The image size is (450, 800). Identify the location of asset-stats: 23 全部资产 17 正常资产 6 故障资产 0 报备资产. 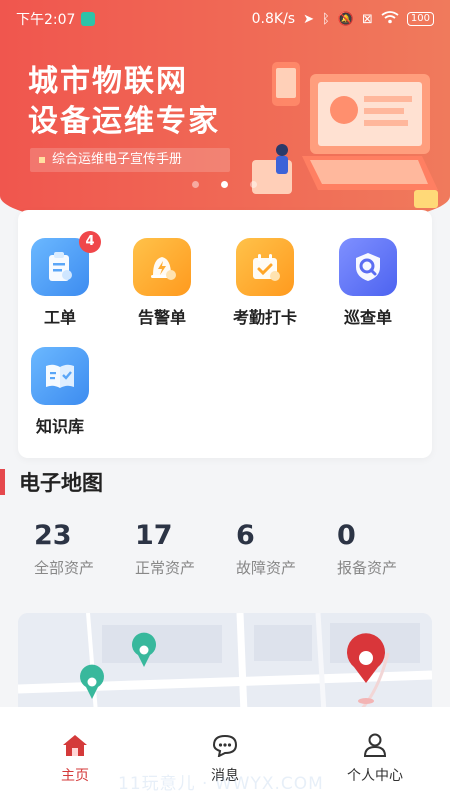
(225, 555).